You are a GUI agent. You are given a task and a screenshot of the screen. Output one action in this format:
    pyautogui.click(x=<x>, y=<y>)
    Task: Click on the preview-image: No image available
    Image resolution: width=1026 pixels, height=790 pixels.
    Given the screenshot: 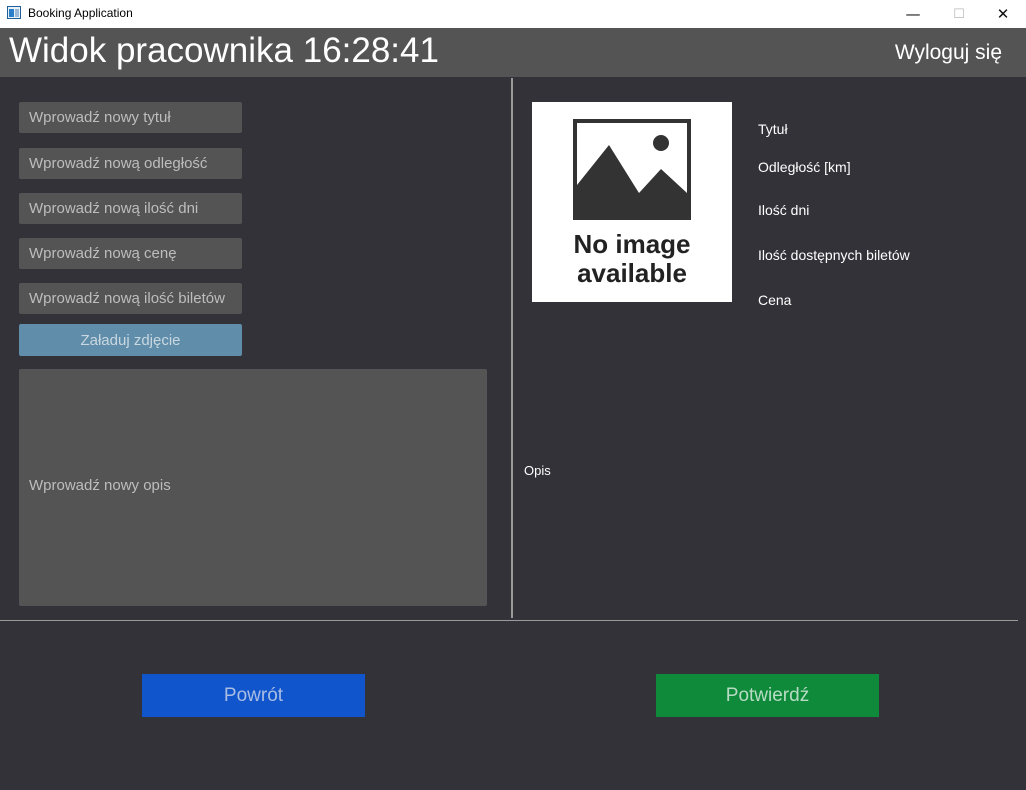 What is the action you would take?
    pyautogui.click(x=632, y=202)
    